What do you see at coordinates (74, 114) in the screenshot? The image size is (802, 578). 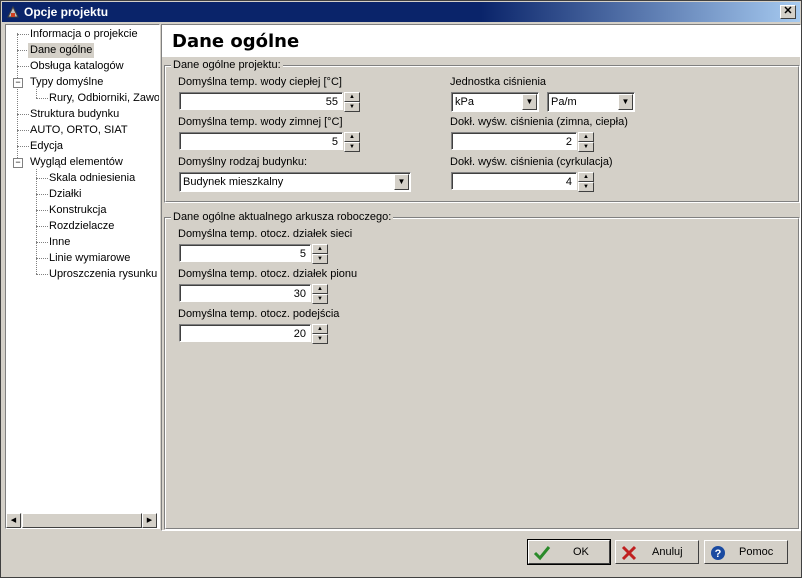 I see `tree-item-building-structure: Struktura budynku` at bounding box center [74, 114].